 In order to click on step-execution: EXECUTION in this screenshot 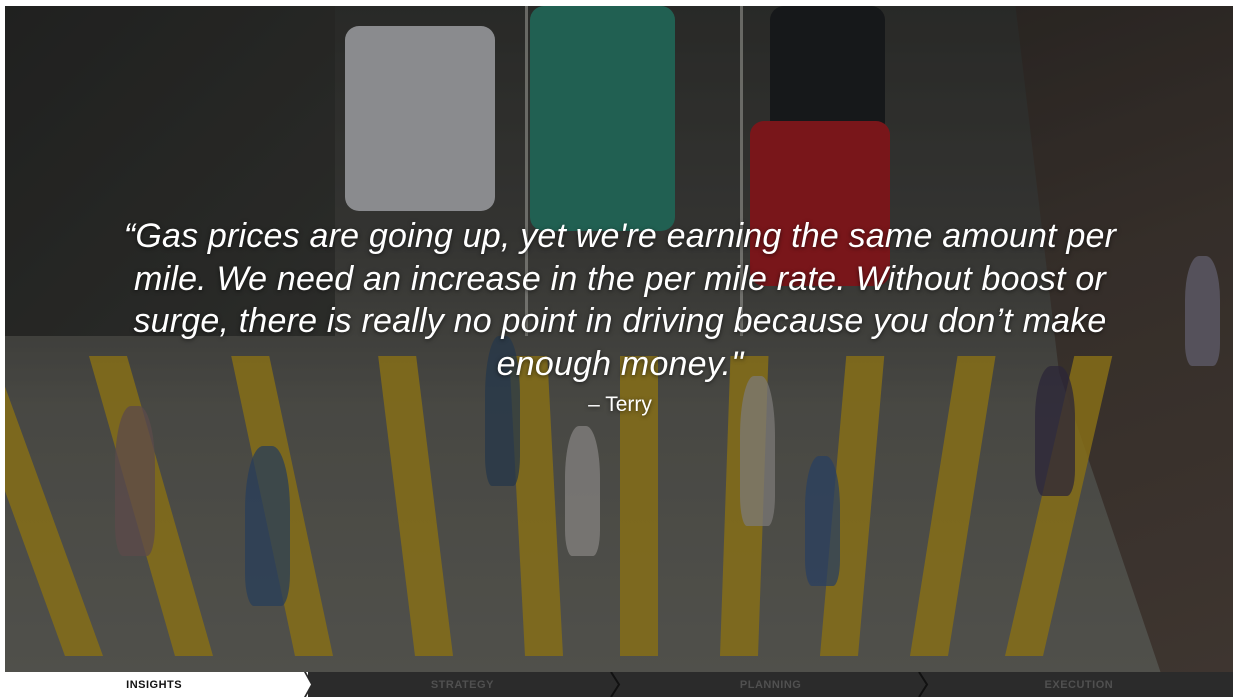, I will do `click(1078, 684)`.